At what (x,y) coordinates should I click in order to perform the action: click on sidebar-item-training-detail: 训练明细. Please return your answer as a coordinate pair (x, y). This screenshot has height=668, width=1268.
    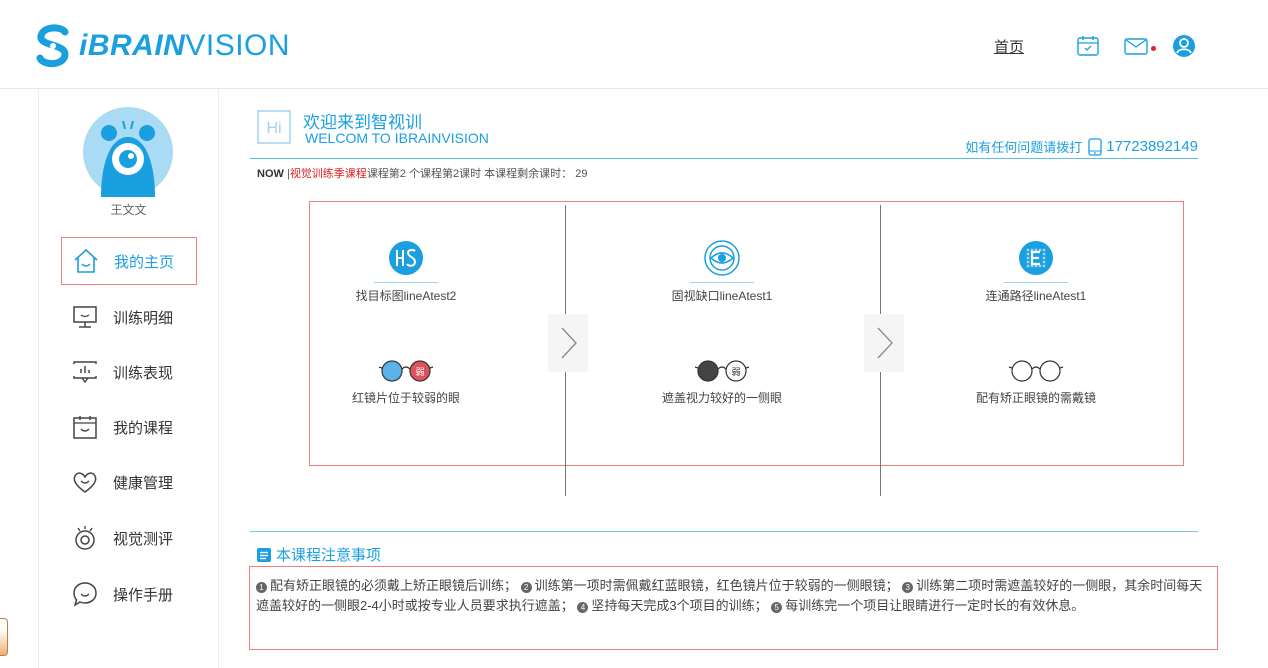
    Looking at the image, I should click on (128, 317).